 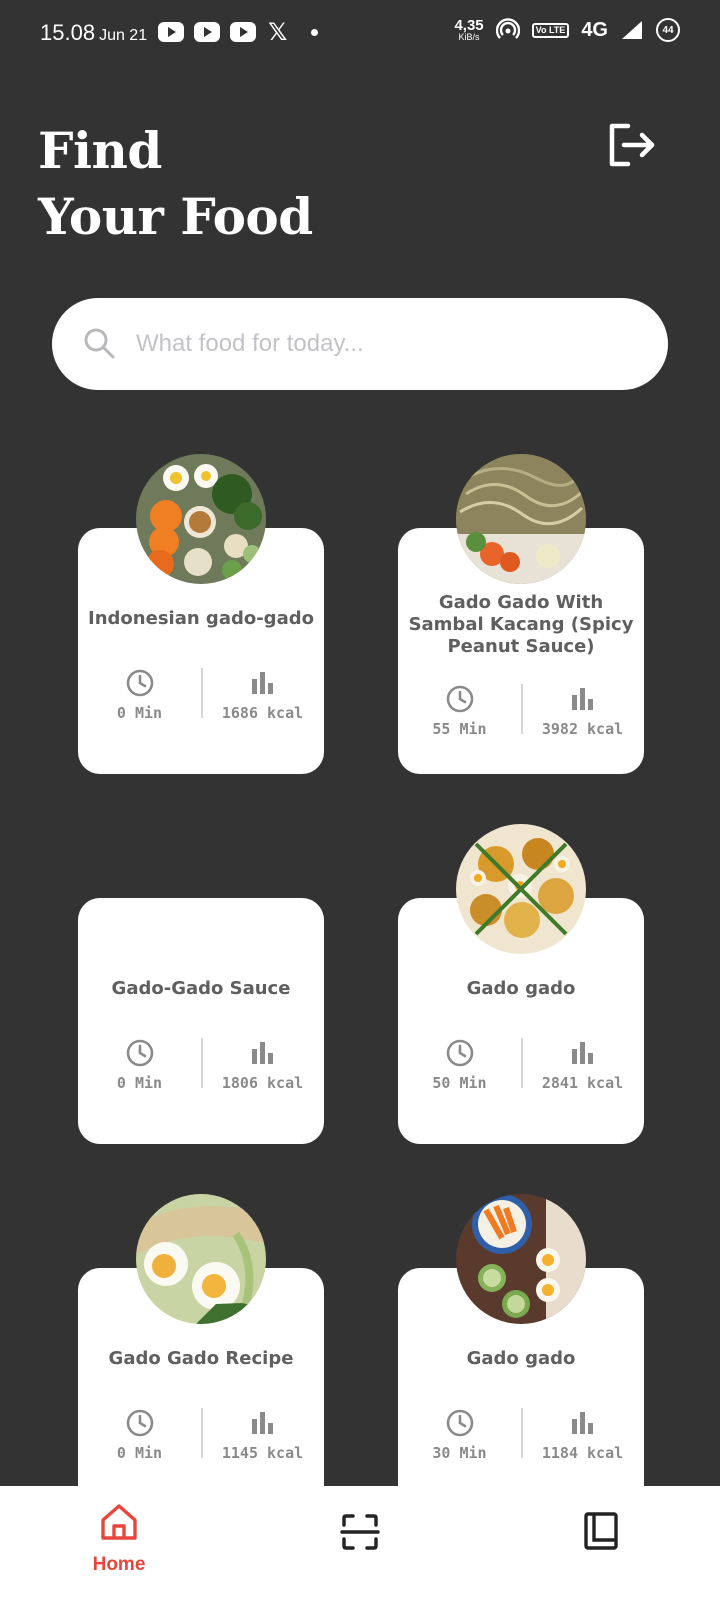 I want to click on cook-time-value: 30 Min, so click(x=459, y=1453).